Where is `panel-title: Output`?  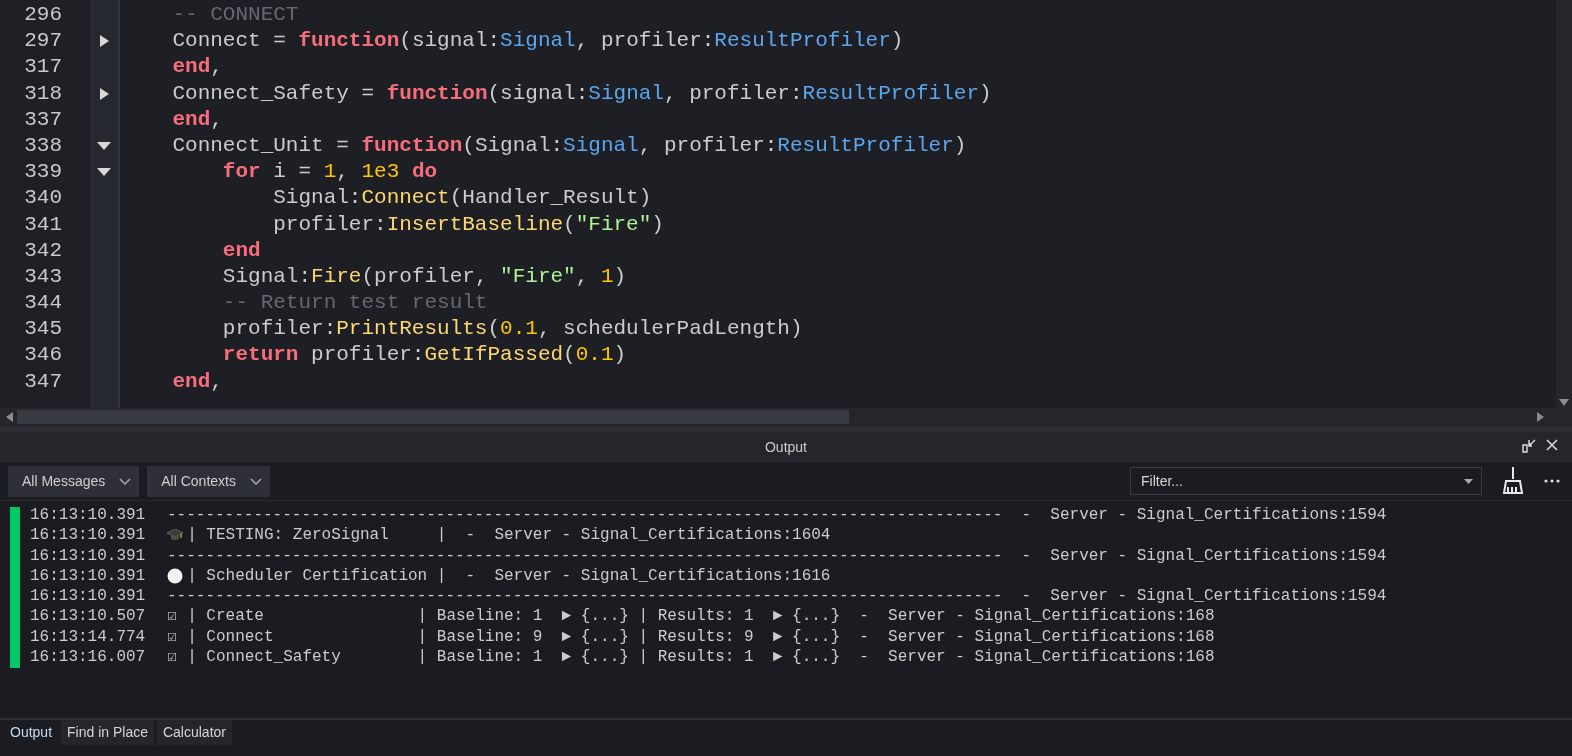 panel-title: Output is located at coordinates (786, 447).